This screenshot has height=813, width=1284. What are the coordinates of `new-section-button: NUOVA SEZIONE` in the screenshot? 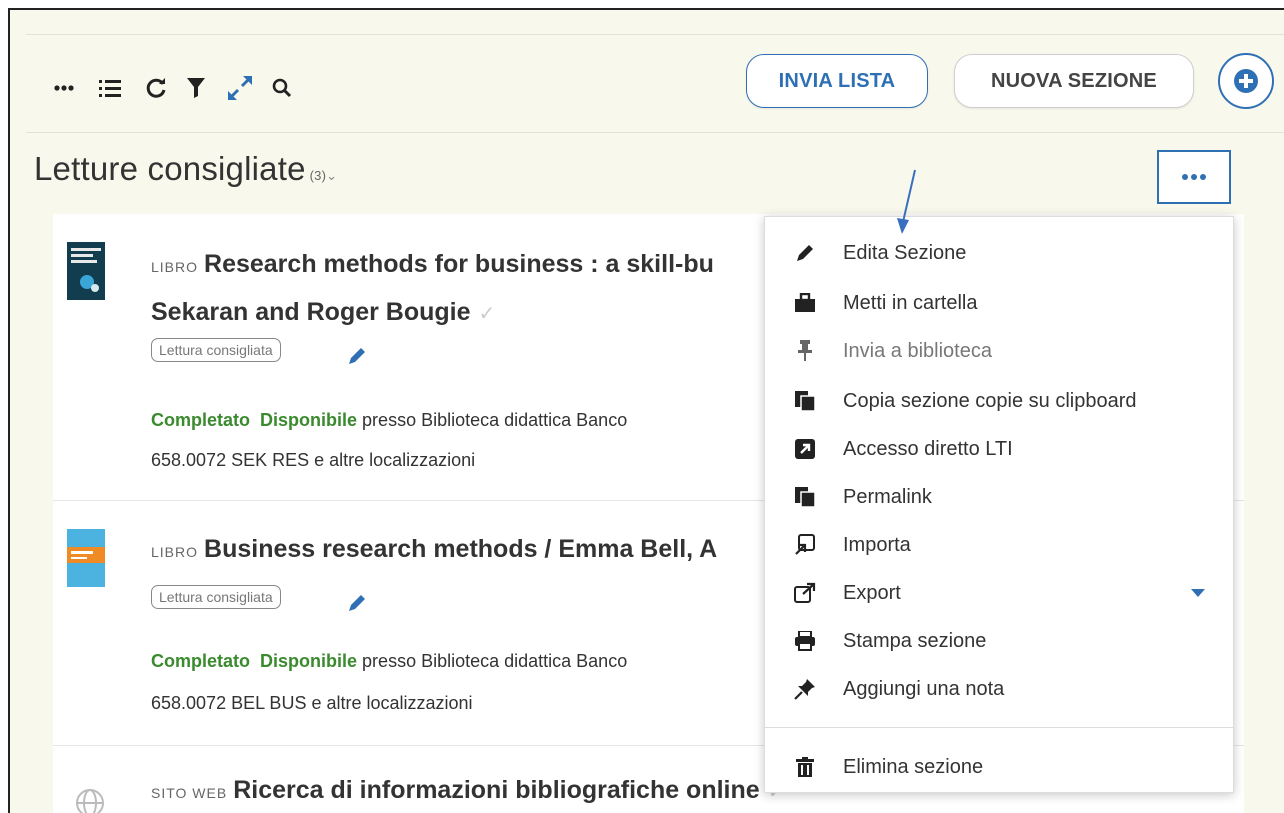 It's located at (1074, 81).